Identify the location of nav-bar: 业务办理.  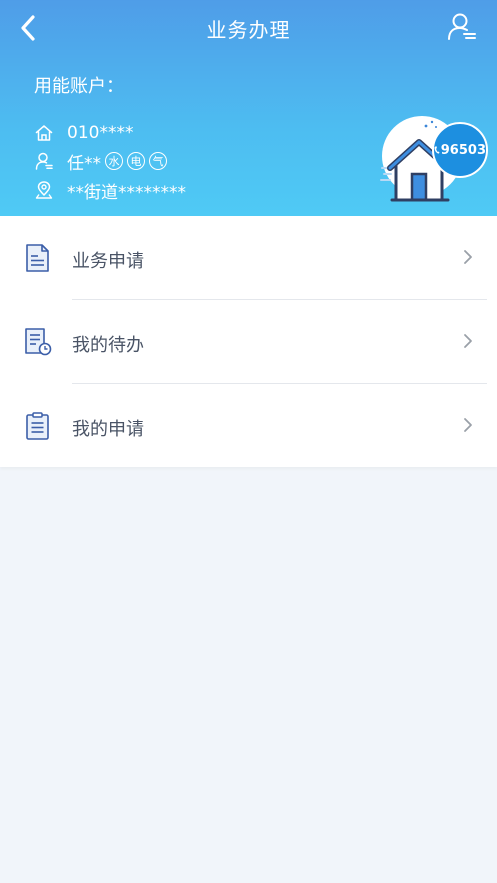
(248, 28).